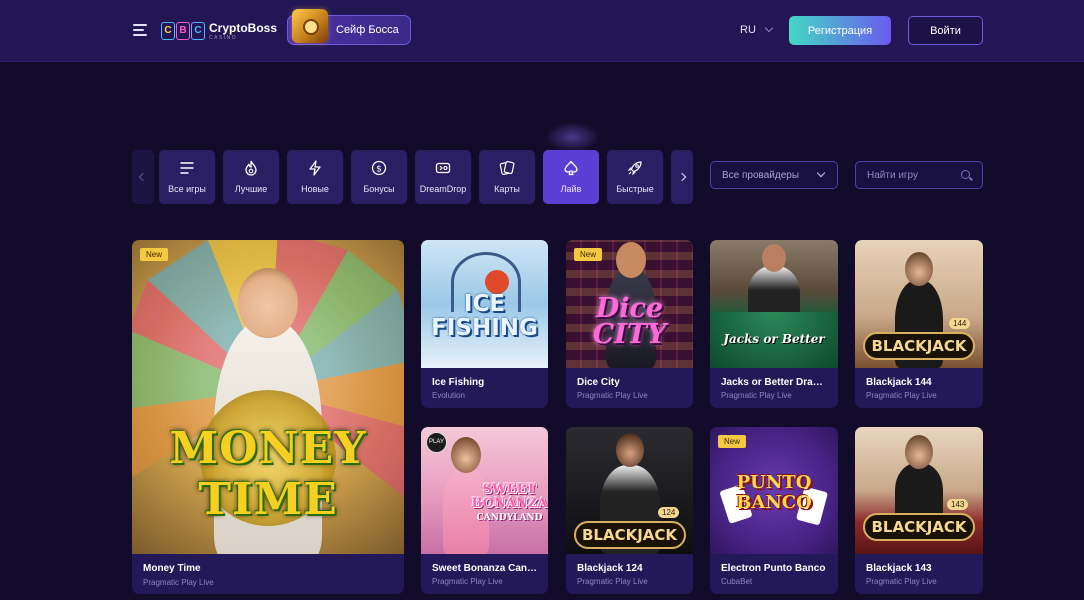  I want to click on active-category-glow, so click(572, 137).